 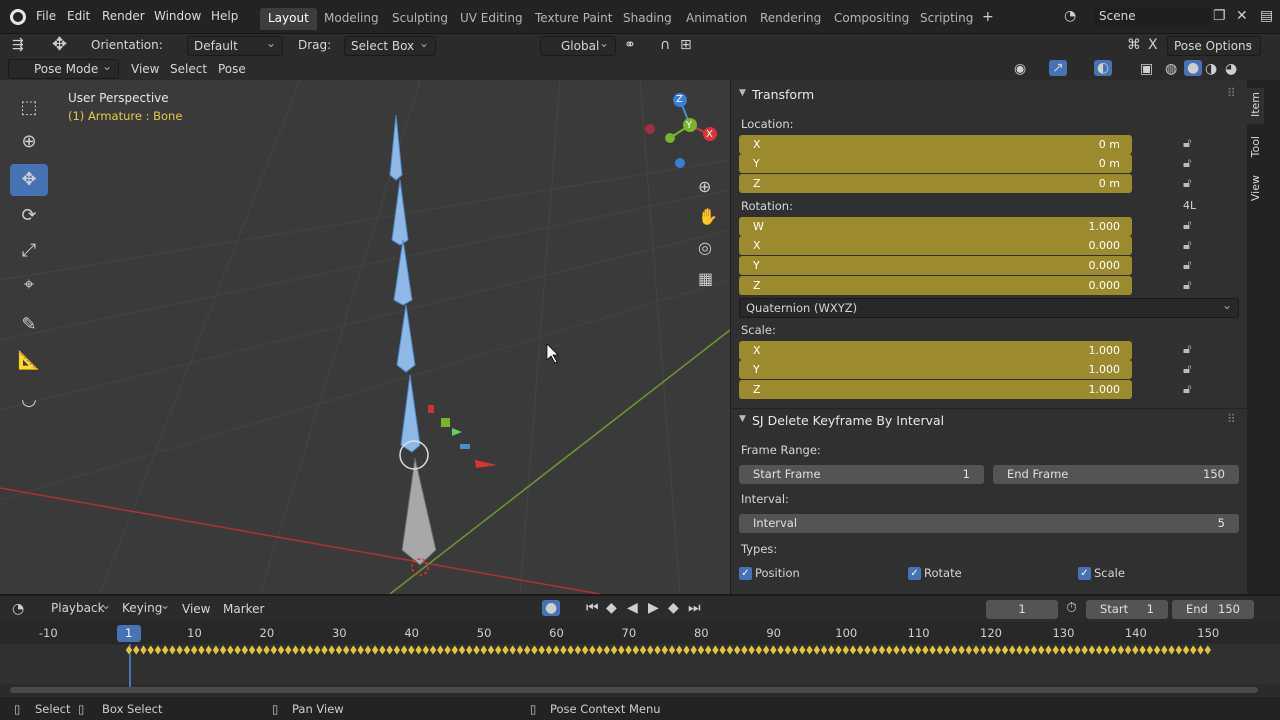 I want to click on prev-keyframe-icon: ◆, so click(x=611, y=608).